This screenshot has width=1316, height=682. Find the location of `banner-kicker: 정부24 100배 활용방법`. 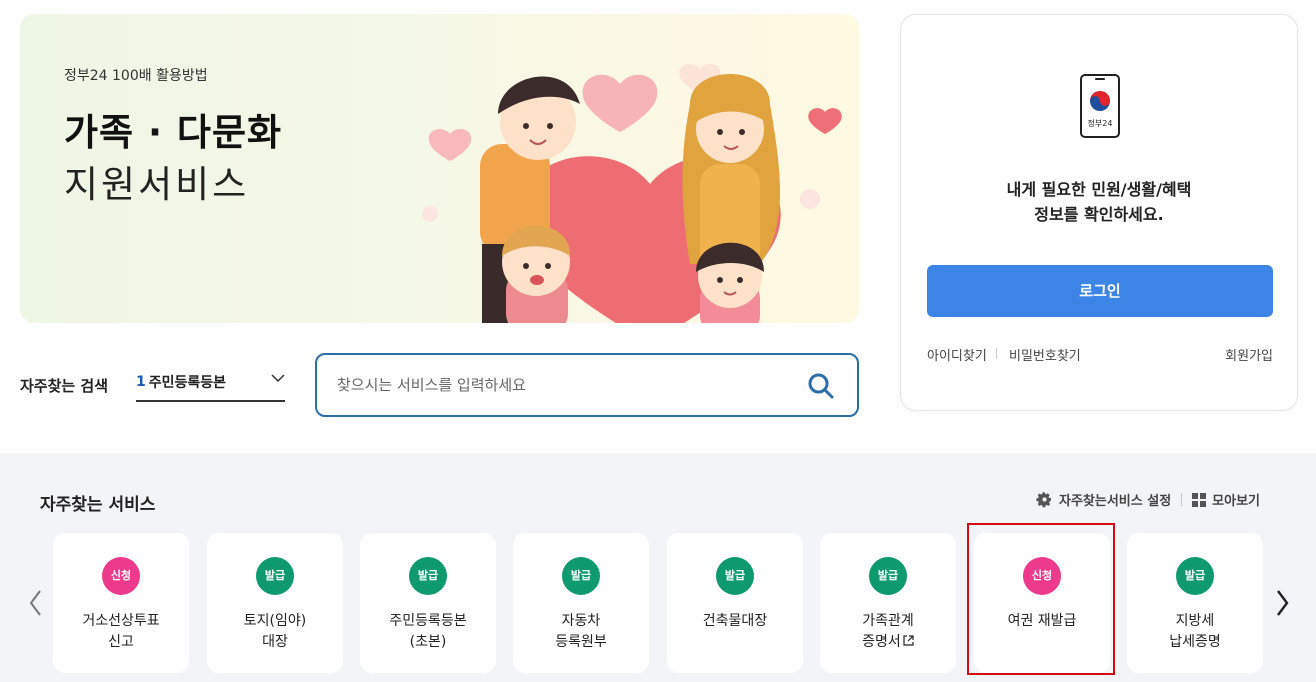

banner-kicker: 정부24 100배 활용방법 is located at coordinates (136, 76).